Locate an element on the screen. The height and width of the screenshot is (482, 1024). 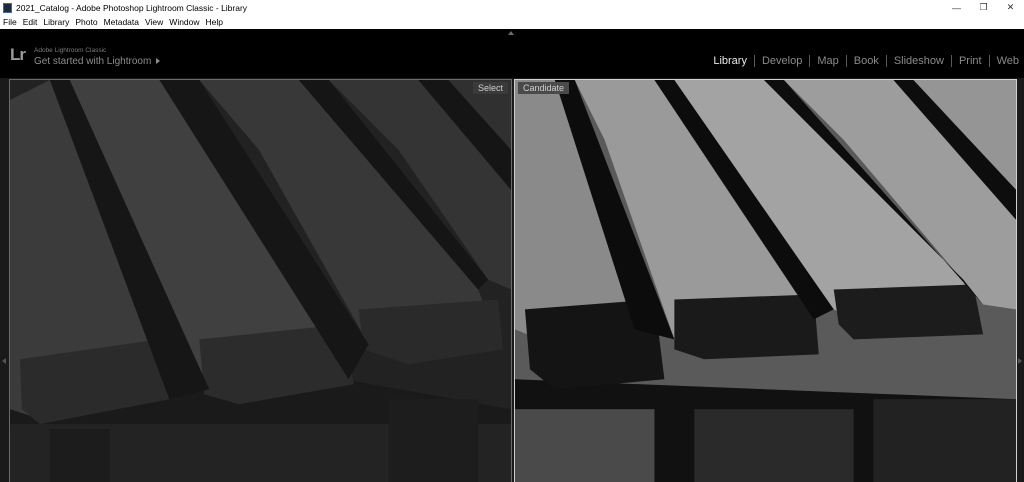
module-map: Map is located at coordinates (827, 61).